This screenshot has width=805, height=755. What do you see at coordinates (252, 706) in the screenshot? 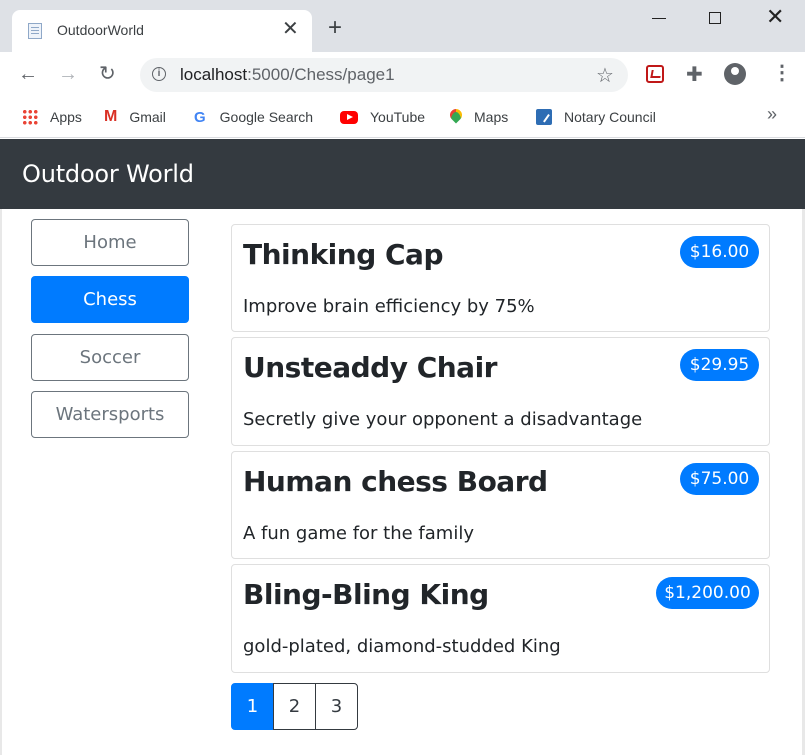
I see `page-1-button: 1` at bounding box center [252, 706].